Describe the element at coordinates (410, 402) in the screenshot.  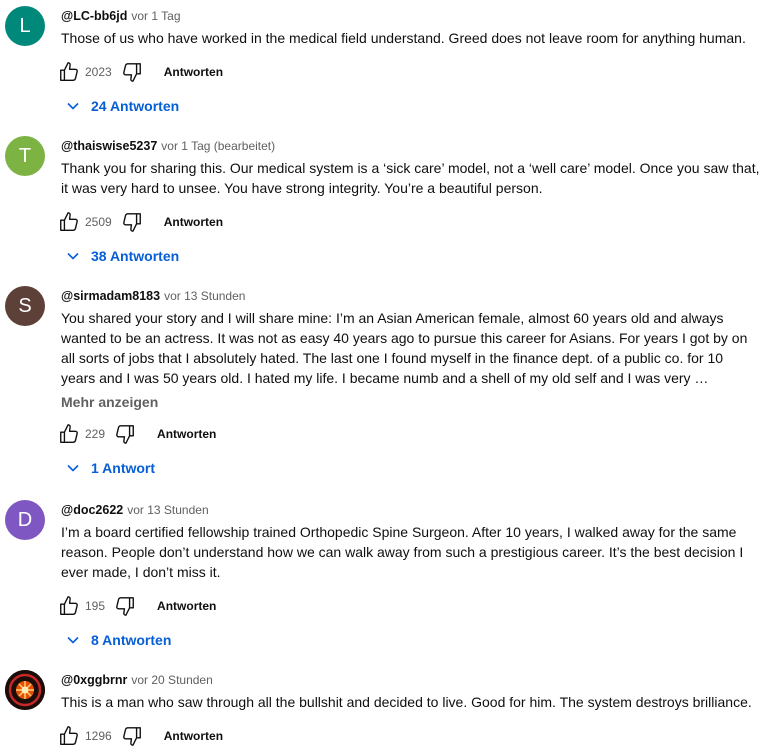
I see `show-more-button: Mehr anzeigen` at that location.